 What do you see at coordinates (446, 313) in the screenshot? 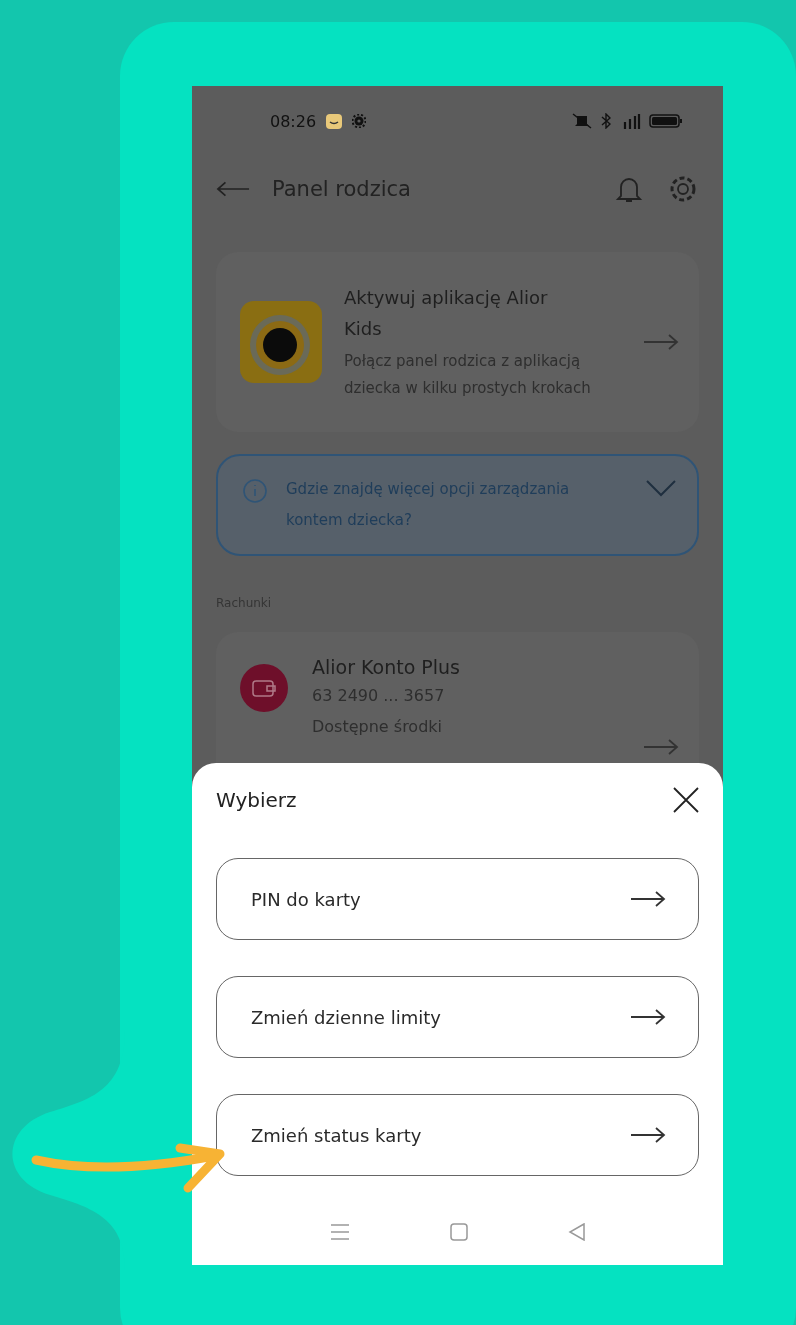
I see `card-title: Aktywuj aplikację Alior Kids` at bounding box center [446, 313].